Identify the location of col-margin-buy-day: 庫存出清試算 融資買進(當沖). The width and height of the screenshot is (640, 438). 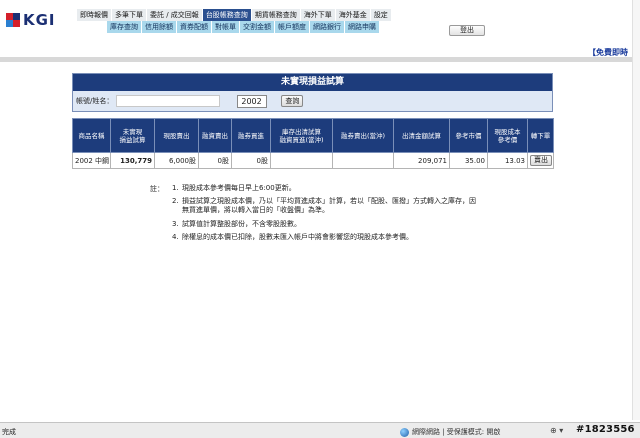
(301, 135).